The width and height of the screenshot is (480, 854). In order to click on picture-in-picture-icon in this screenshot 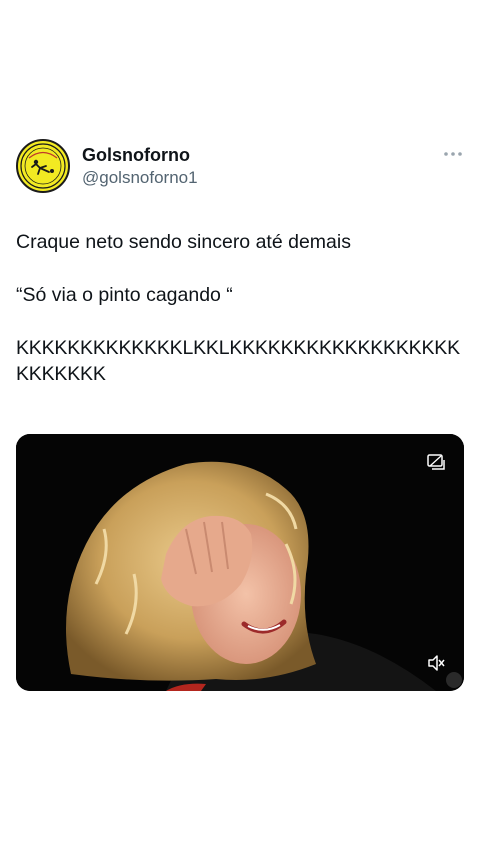, I will do `click(436, 462)`.